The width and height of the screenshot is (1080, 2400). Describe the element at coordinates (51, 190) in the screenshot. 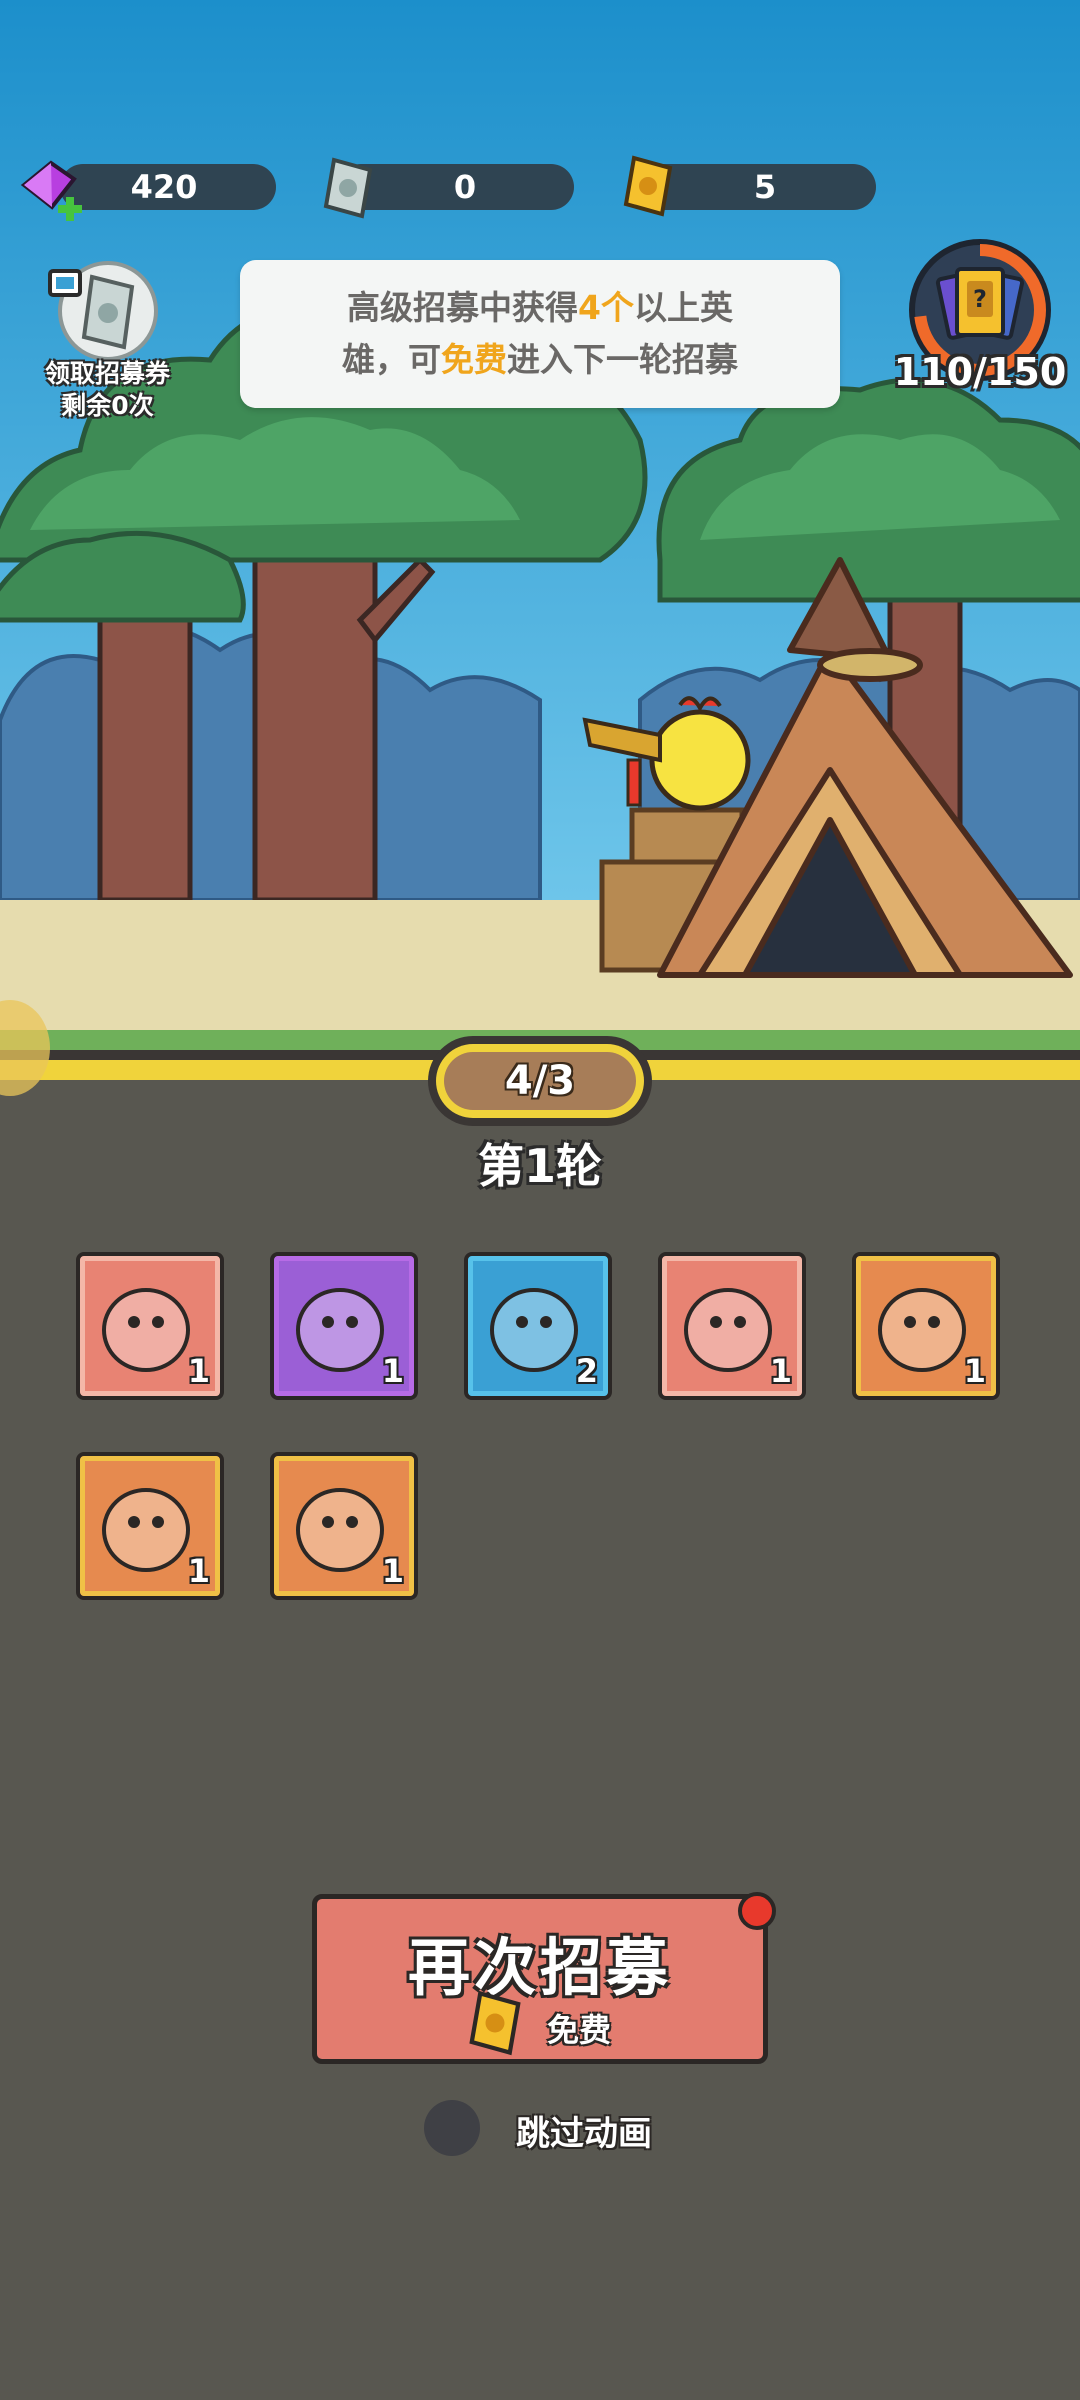

I see `gem-add-icon` at that location.